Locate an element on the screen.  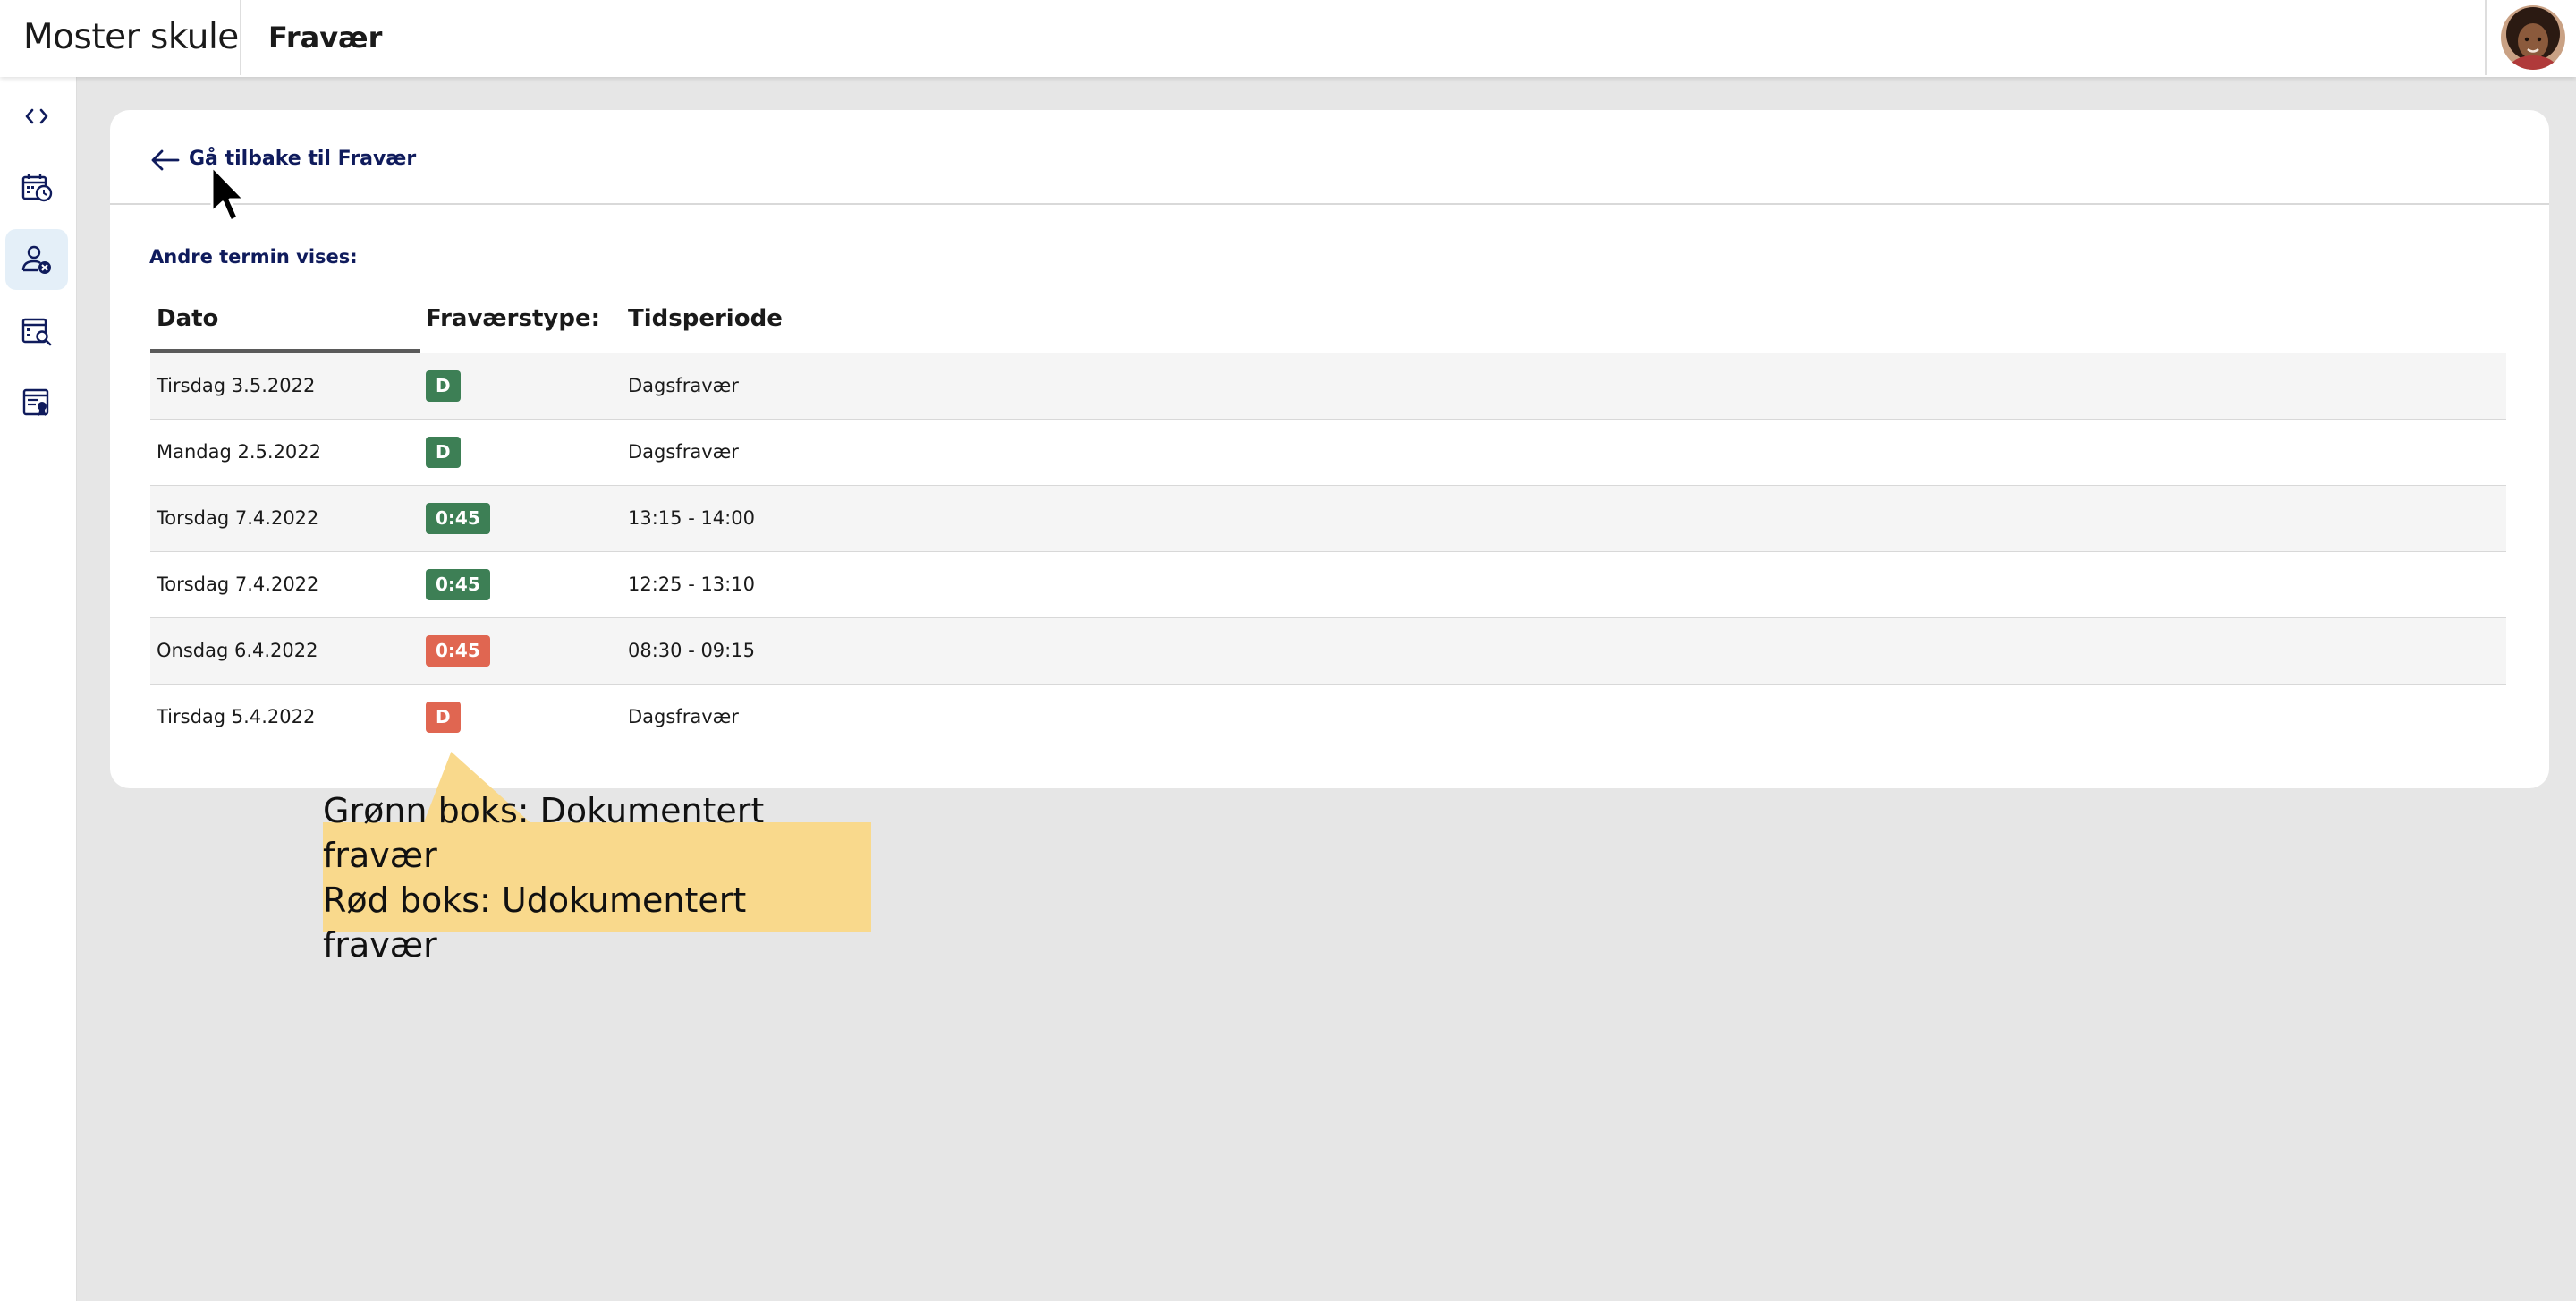
person-x-icon is located at coordinates (36, 259).